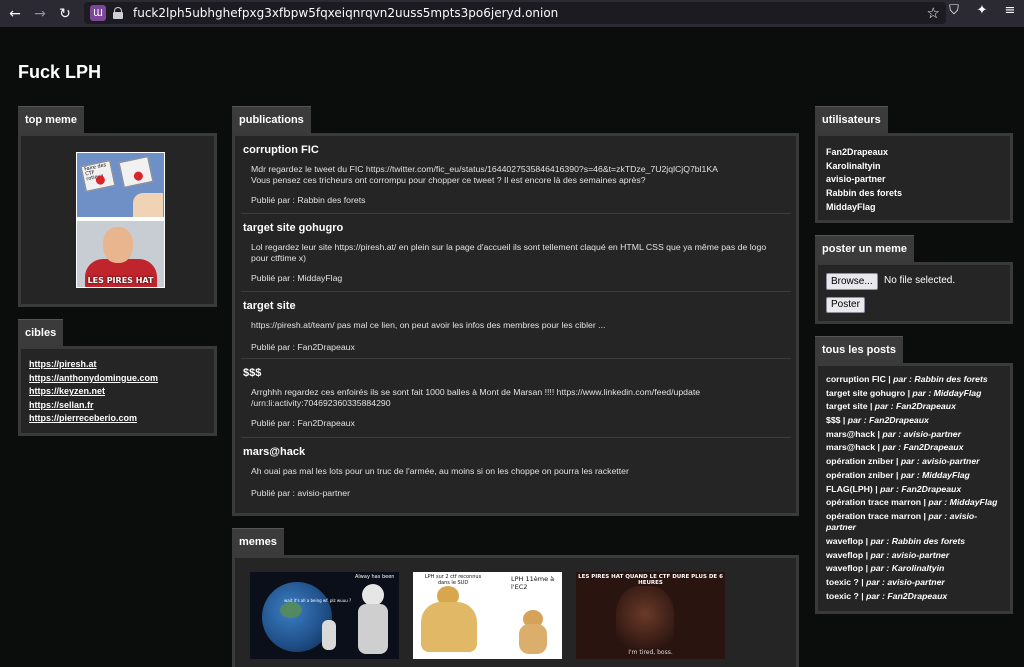 Image resolution: width=1024 pixels, height=667 pixels. I want to click on post-title: target site, so click(424, 306).